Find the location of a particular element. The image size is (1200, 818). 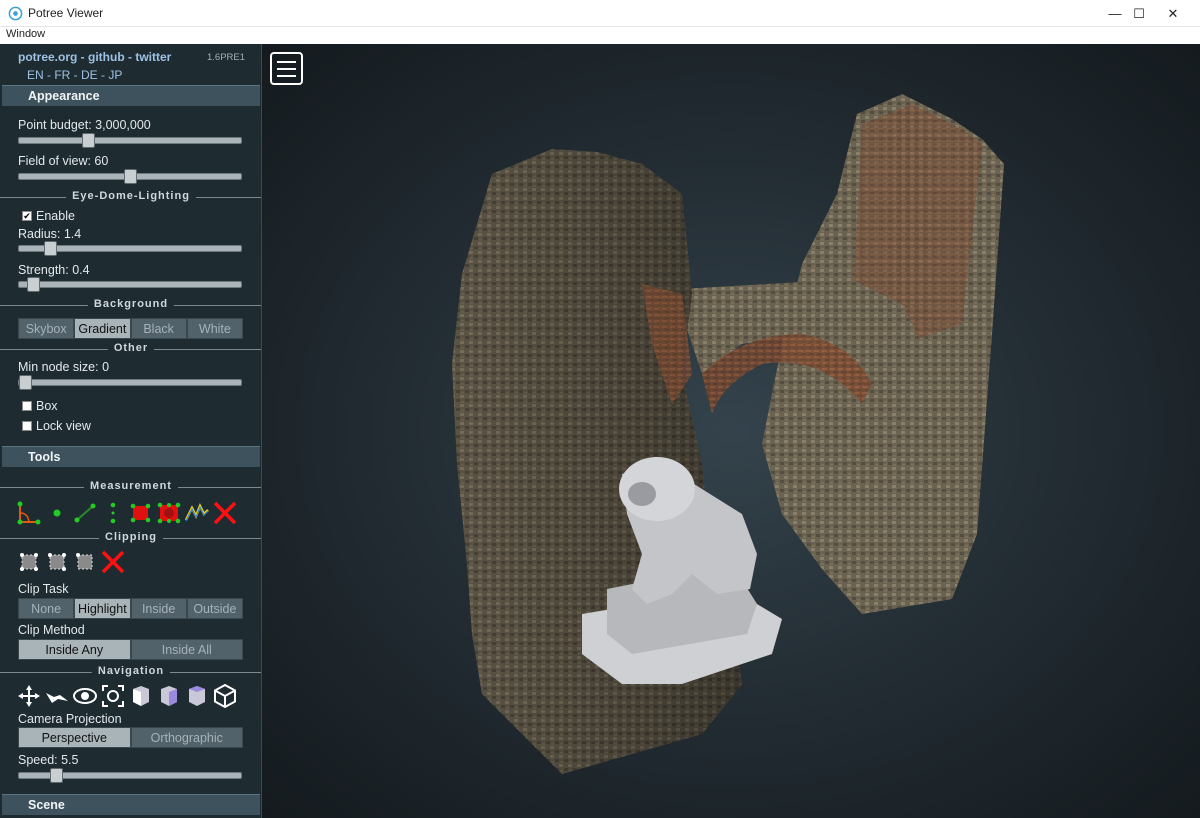

orbit-controls-icon is located at coordinates (85, 696).